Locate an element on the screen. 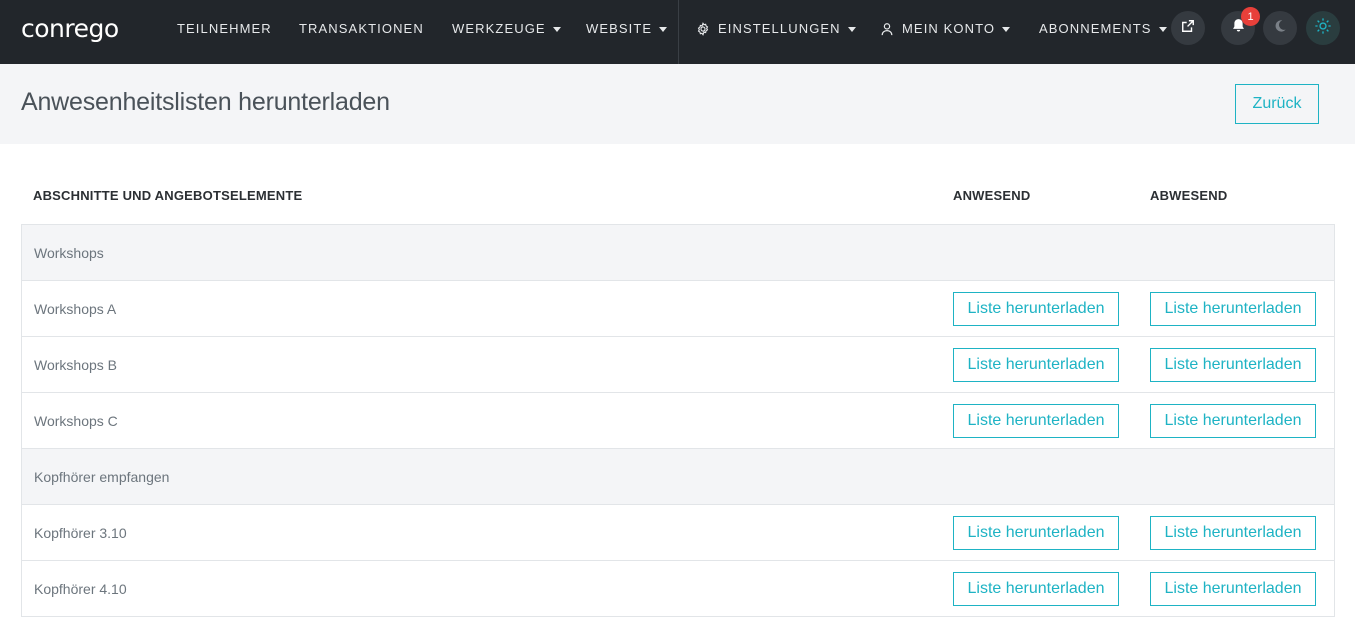 This screenshot has width=1355, height=634. table-group-row: Workshops is located at coordinates (678, 253).